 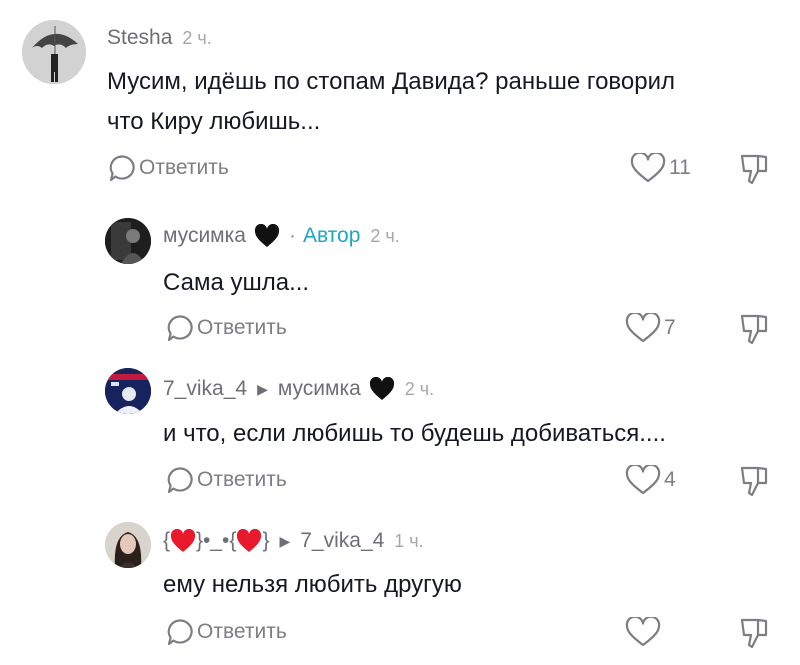 What do you see at coordinates (342, 541) in the screenshot?
I see `reply-to-username: 7_vika_4` at bounding box center [342, 541].